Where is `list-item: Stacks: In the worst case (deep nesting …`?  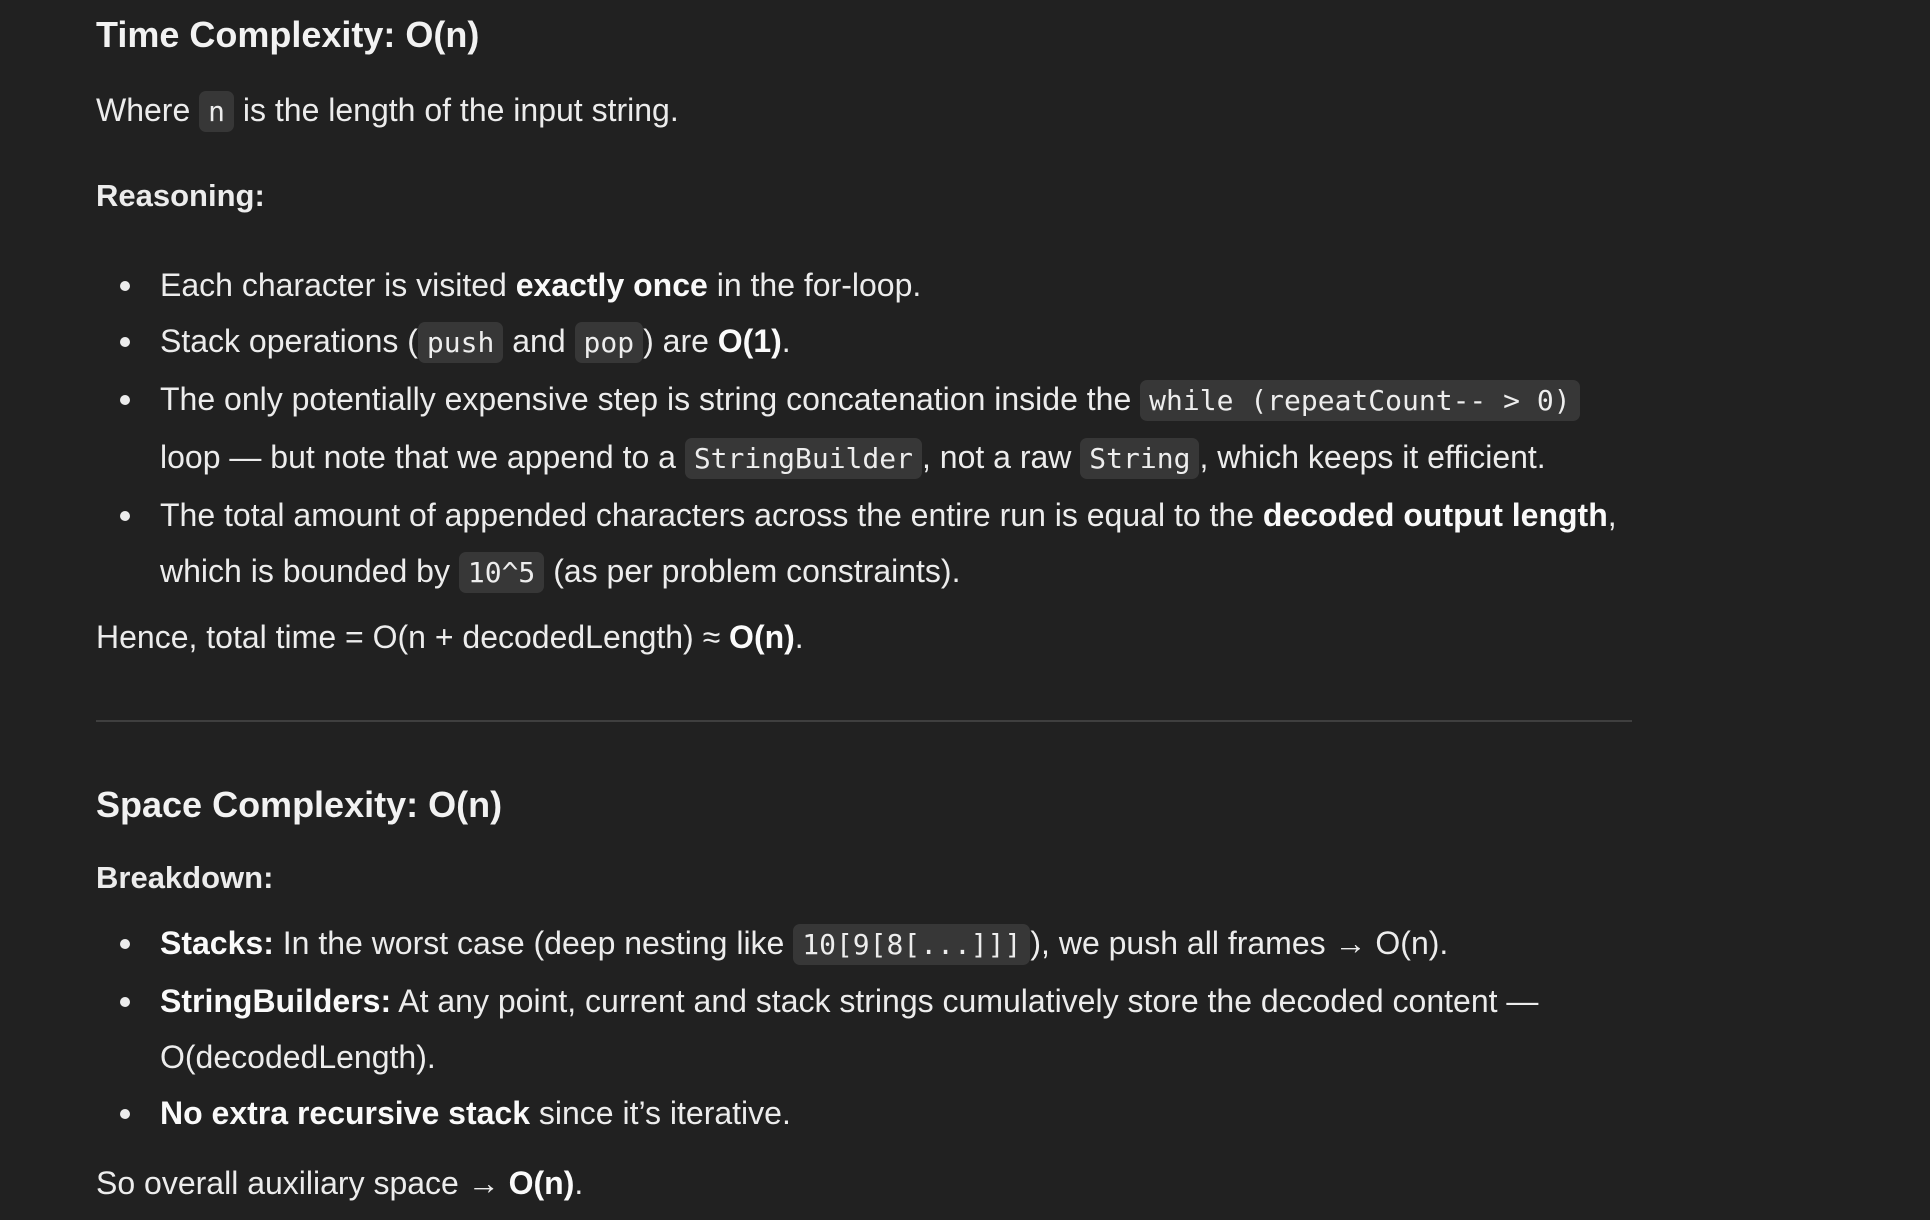 list-item: Stacks: In the worst case (deep nesting … is located at coordinates (866, 944).